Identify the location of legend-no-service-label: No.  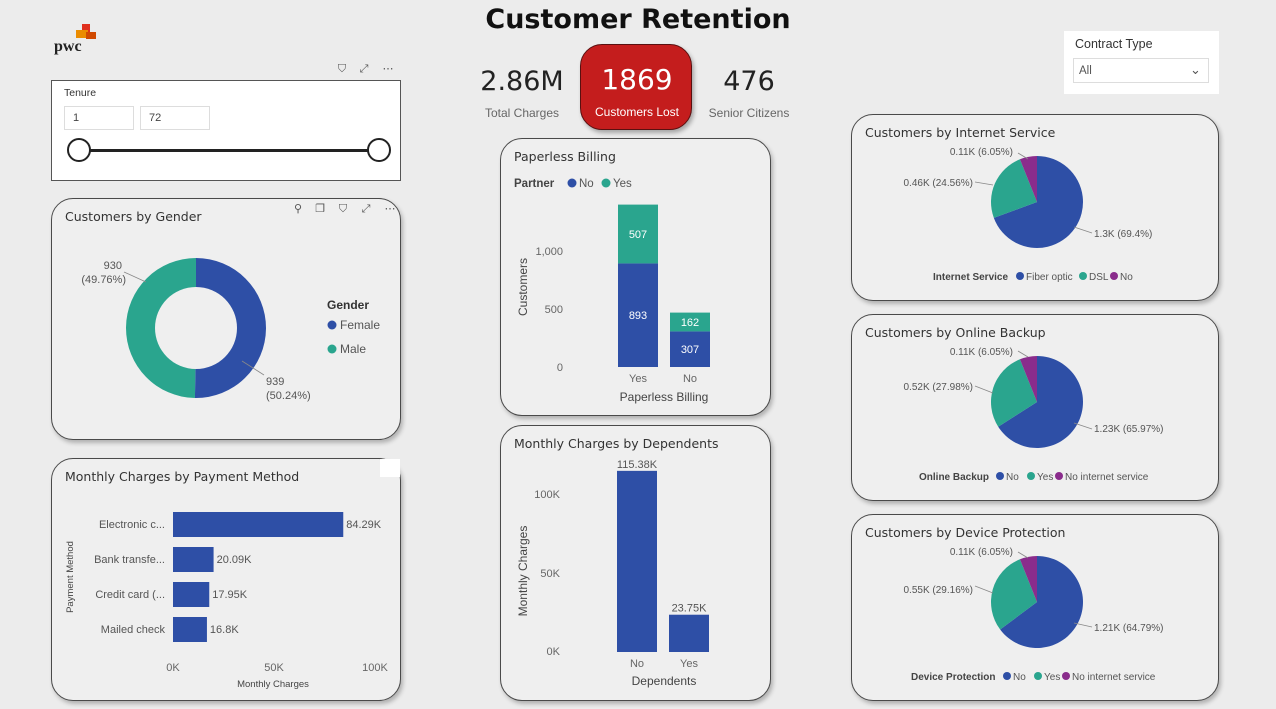
(1126, 277).